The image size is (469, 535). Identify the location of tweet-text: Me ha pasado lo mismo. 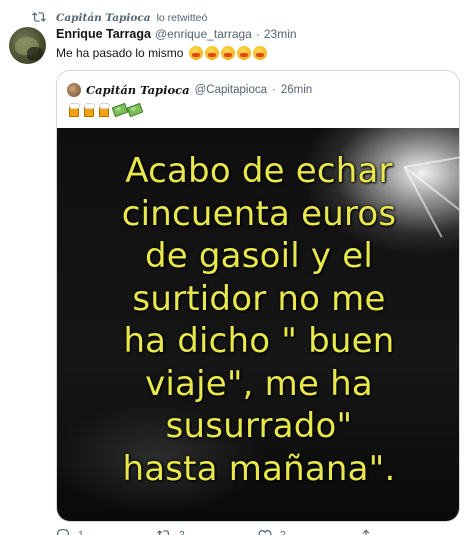
(162, 53).